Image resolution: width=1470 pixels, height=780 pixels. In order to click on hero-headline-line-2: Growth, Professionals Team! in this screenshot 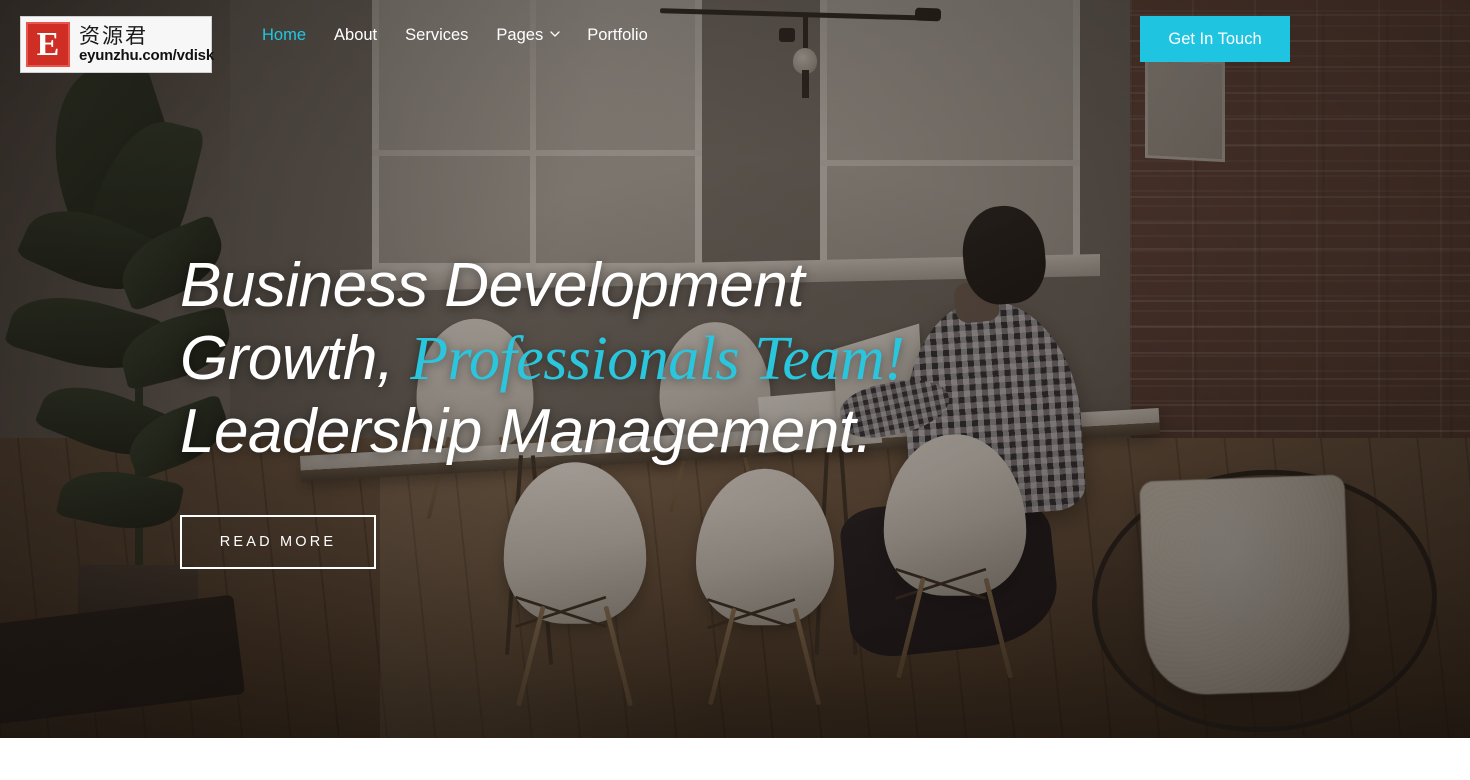, I will do `click(542, 359)`.